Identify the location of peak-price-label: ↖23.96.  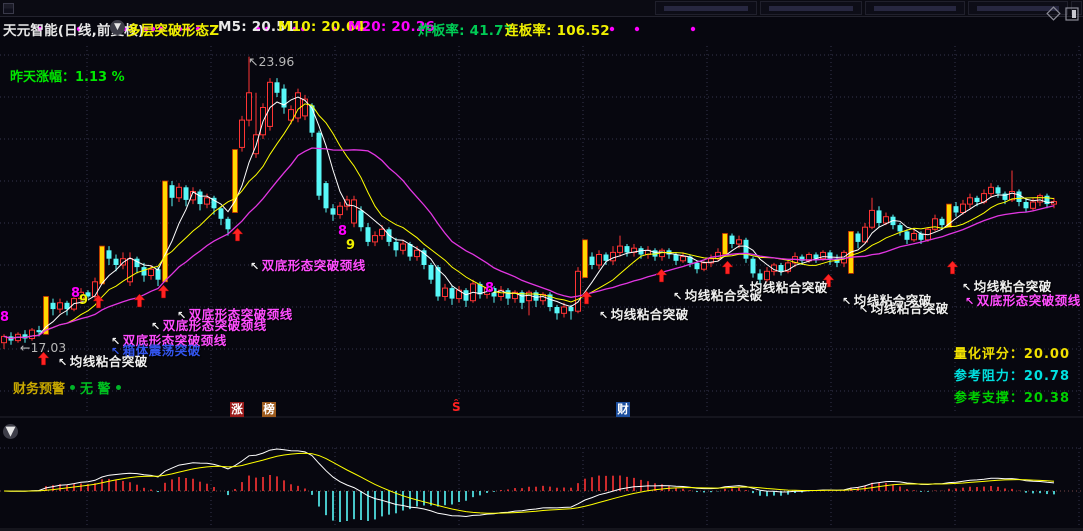
(271, 61).